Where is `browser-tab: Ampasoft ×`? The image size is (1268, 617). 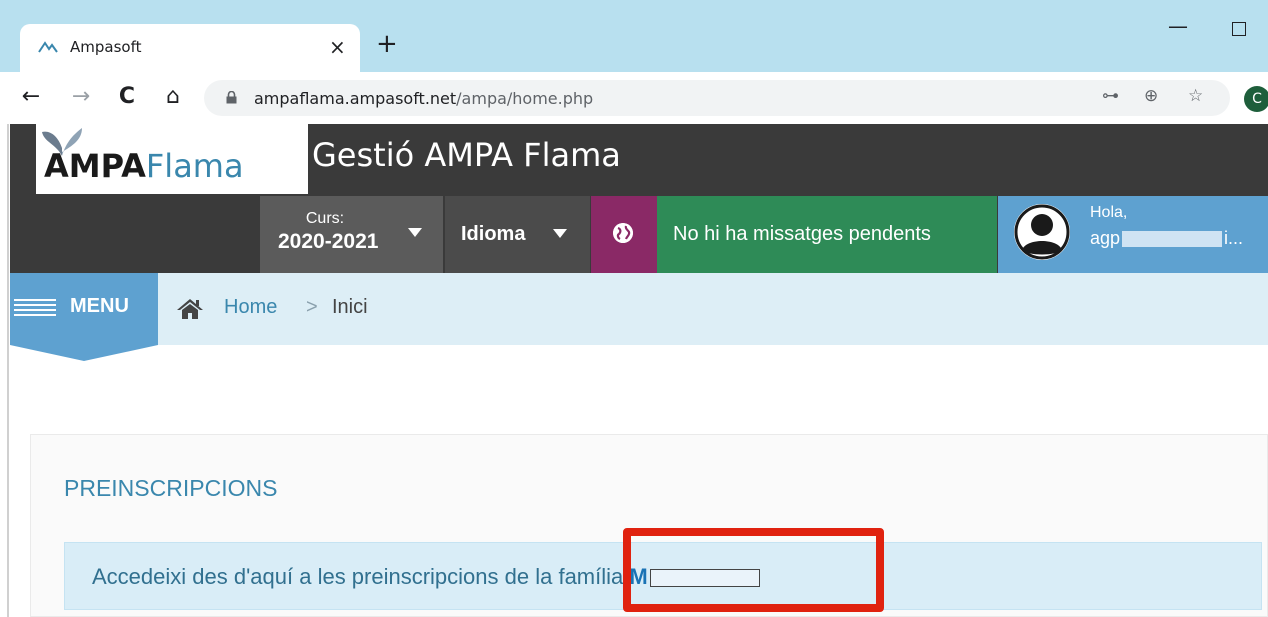 browser-tab: Ampasoft × is located at coordinates (190, 48).